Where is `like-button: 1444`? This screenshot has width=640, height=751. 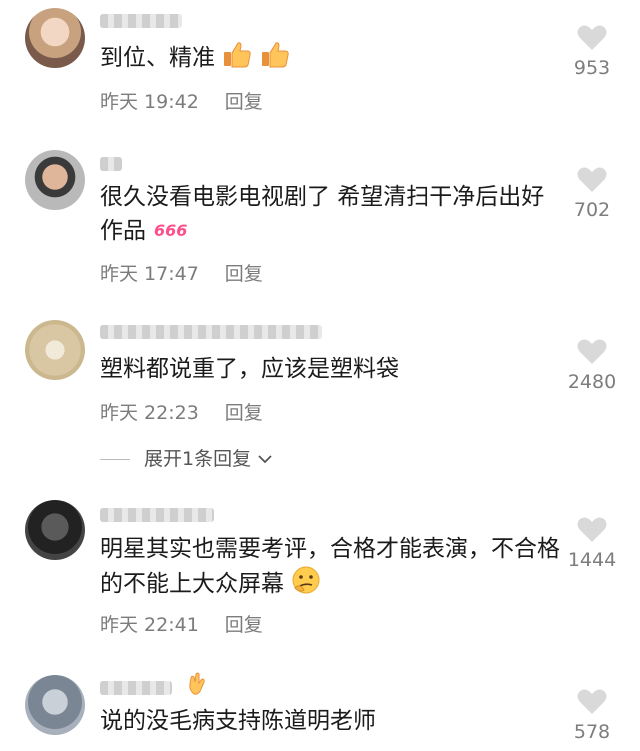
like-button: 1444 is located at coordinates (592, 543).